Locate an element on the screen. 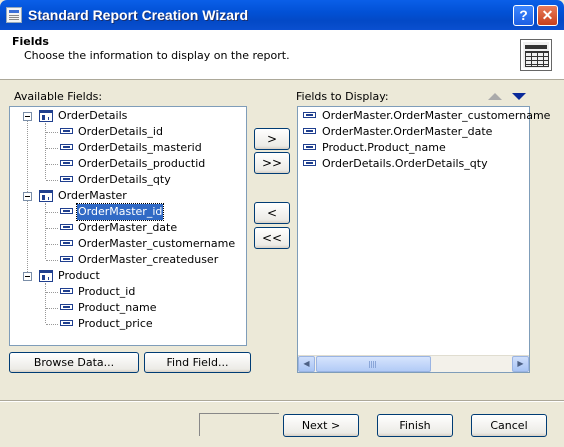  tree-field-label: OrderMaster_date is located at coordinates (128, 227).